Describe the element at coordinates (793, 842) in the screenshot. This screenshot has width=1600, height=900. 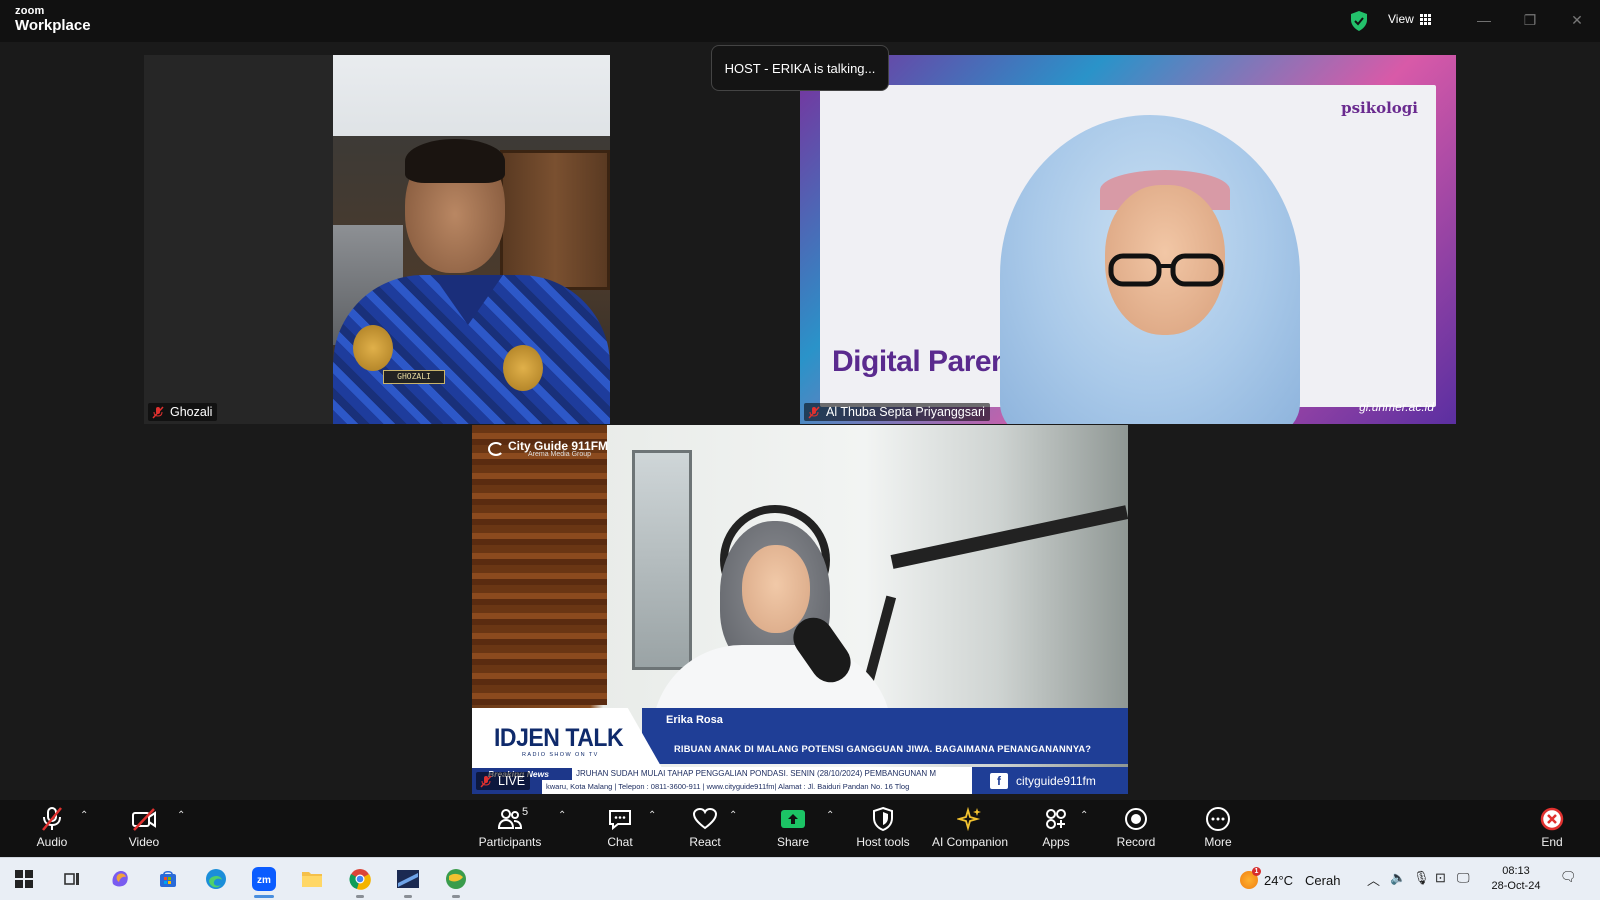
I see `share-label: Share` at that location.